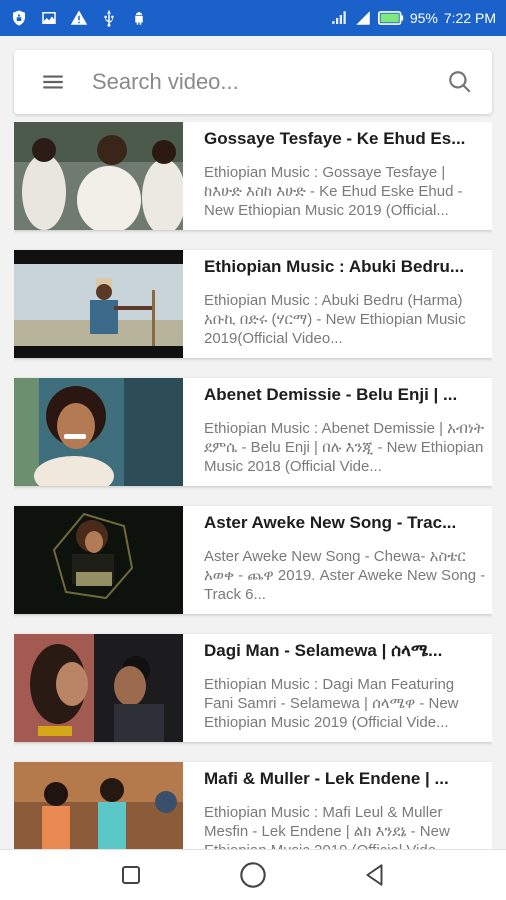 Image resolution: width=506 pixels, height=900 pixels. What do you see at coordinates (363, 18) in the screenshot?
I see `cell-signal-icon` at bounding box center [363, 18].